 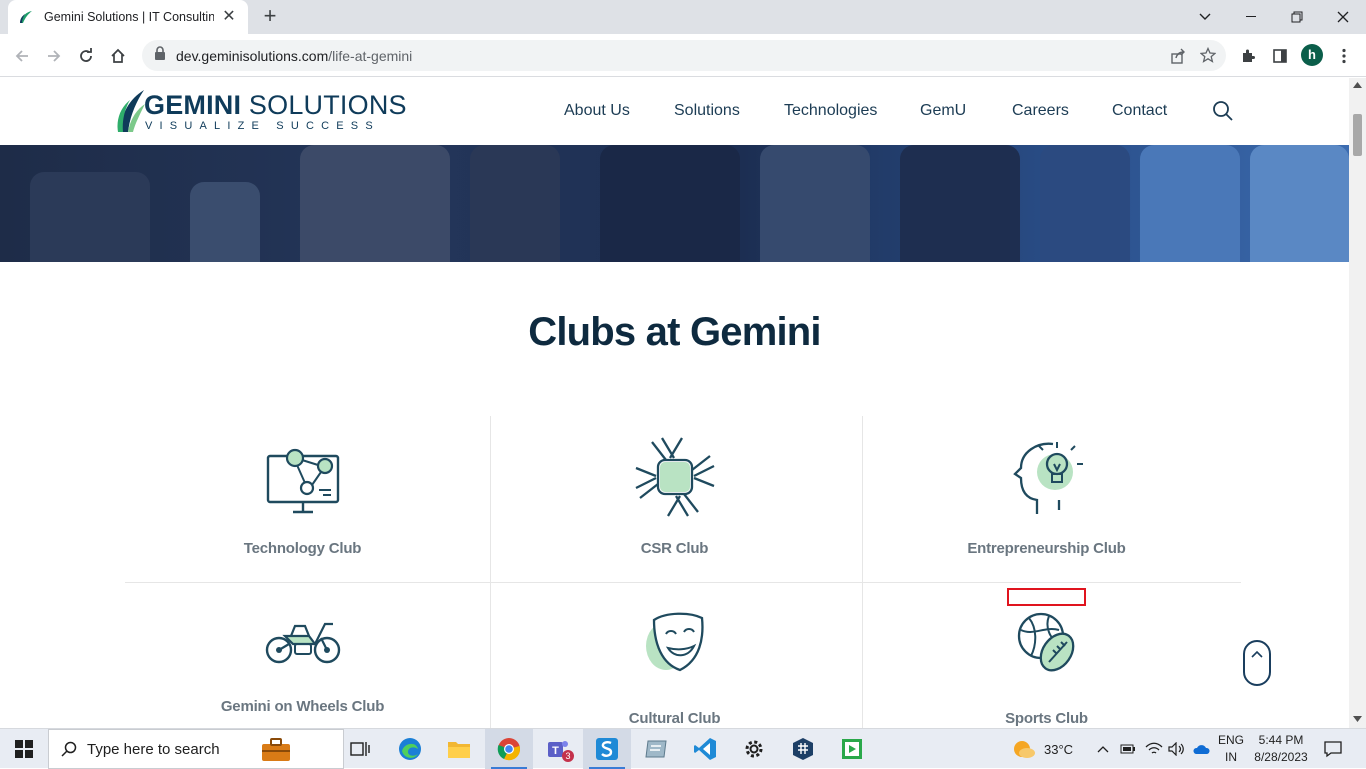 What do you see at coordinates (160, 55) in the screenshot?
I see `lock-icon` at bounding box center [160, 55].